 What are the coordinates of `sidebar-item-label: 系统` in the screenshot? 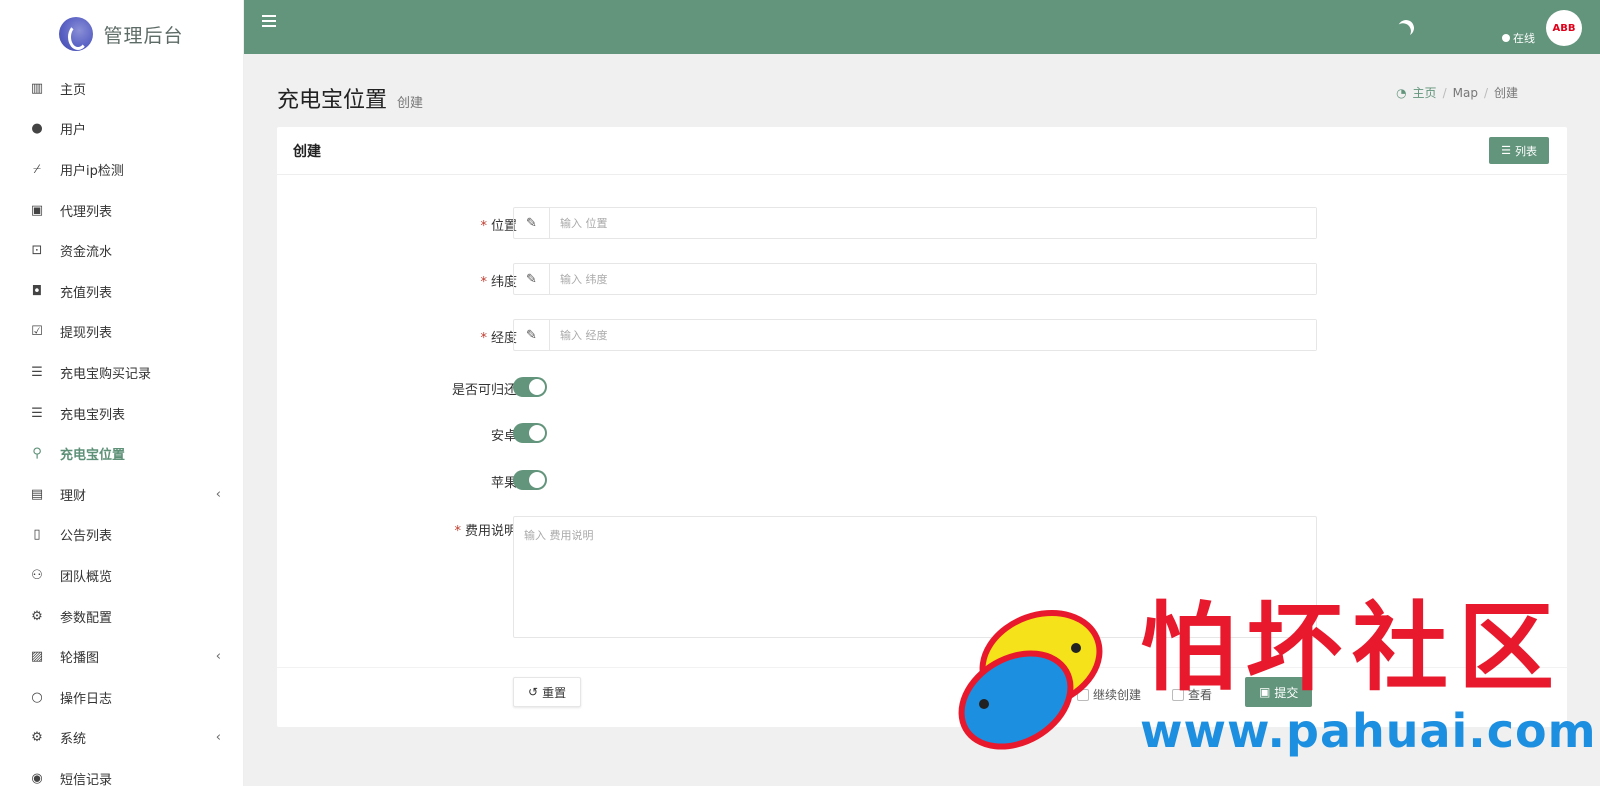 It's located at (73, 740).